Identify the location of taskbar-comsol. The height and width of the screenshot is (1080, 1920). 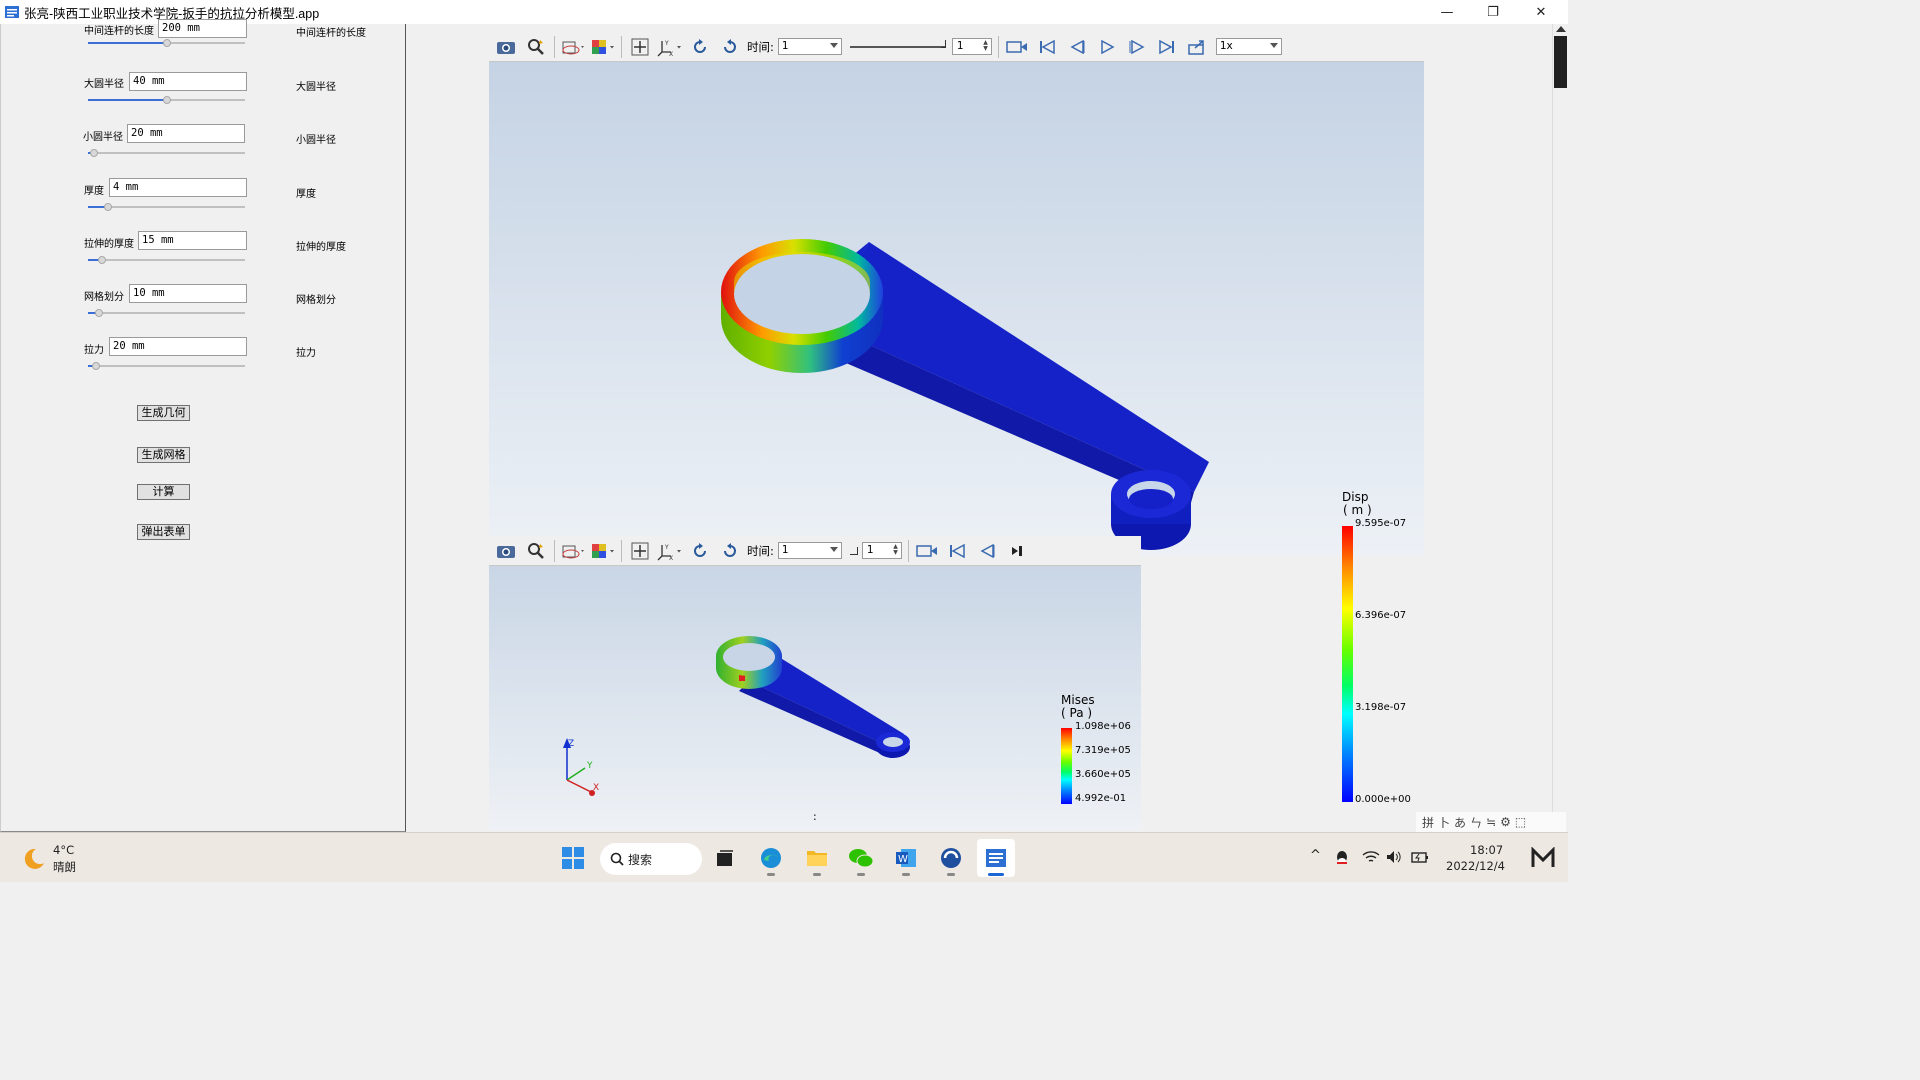
(951, 858).